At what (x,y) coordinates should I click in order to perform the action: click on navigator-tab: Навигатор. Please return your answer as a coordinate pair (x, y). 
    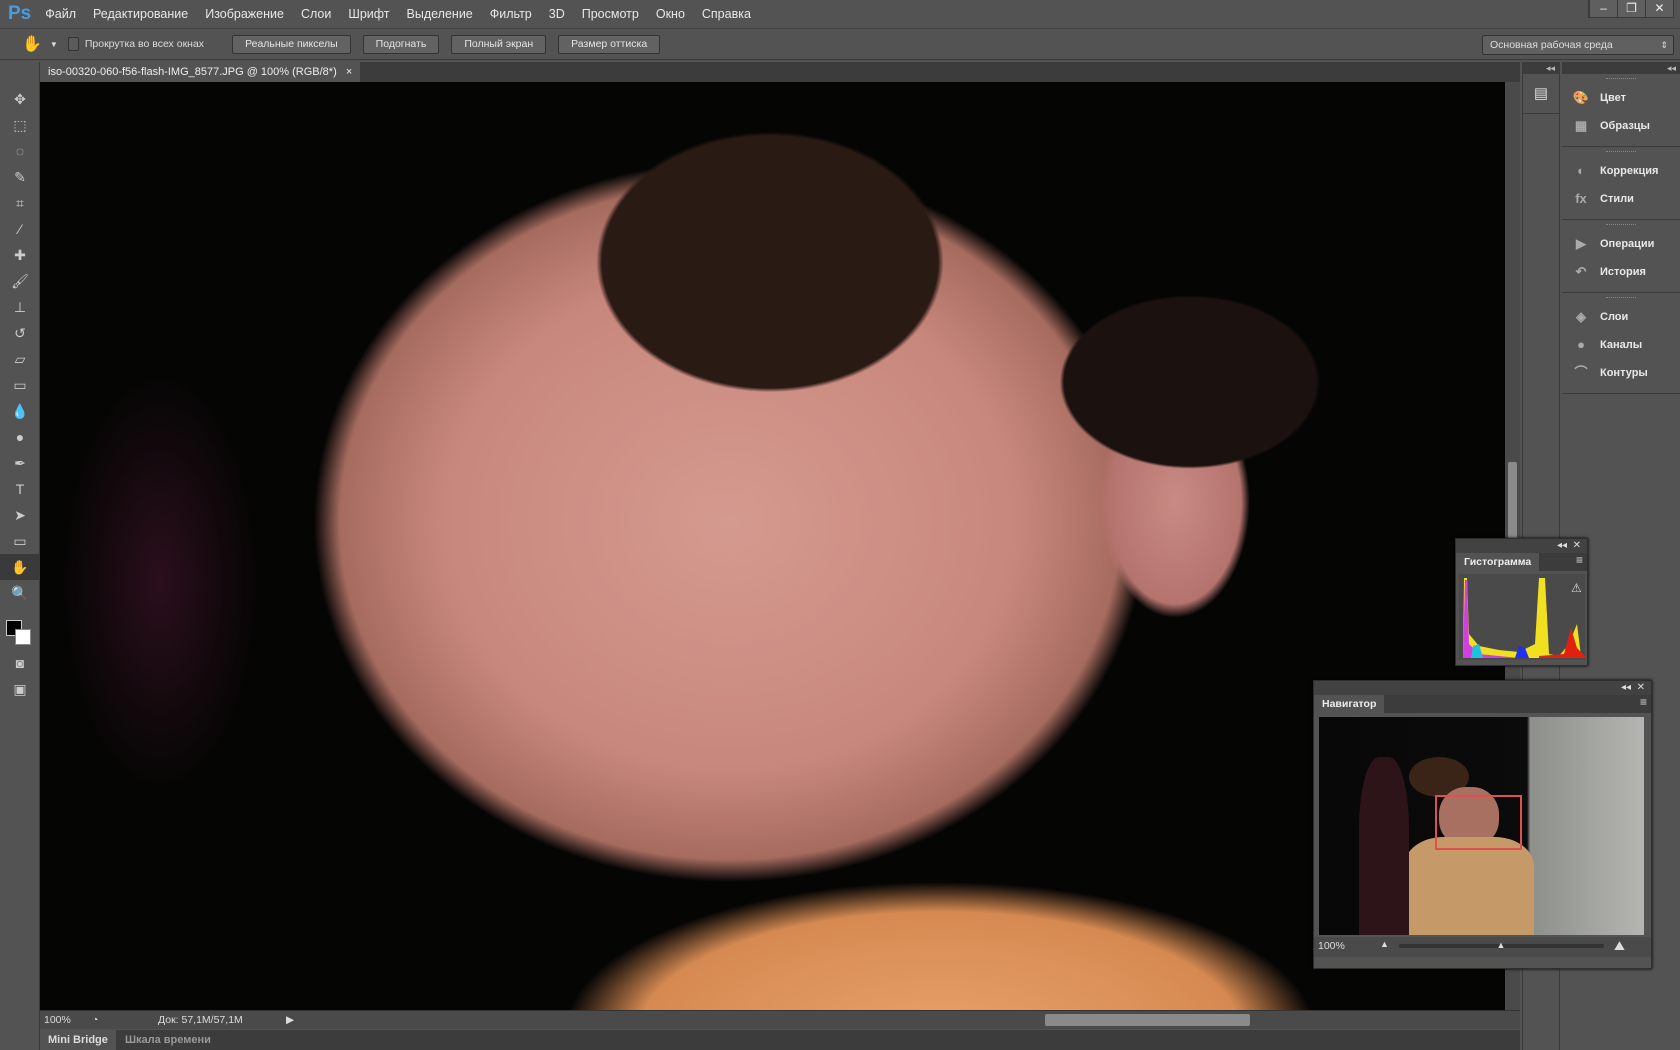
    Looking at the image, I should click on (1349, 704).